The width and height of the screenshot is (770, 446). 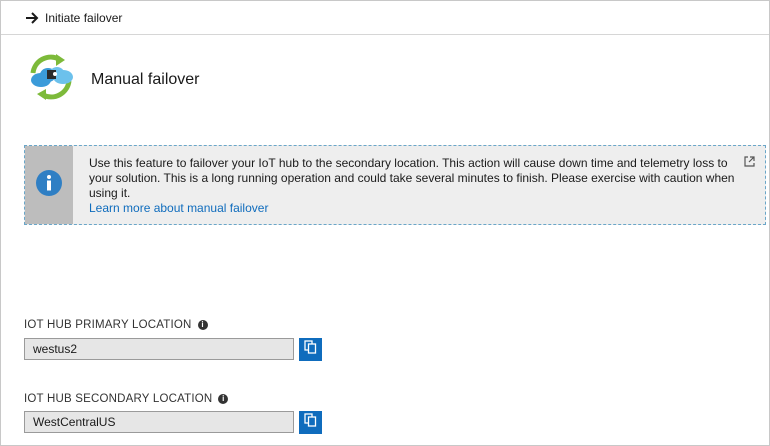 I want to click on primary-location-field: westus2, so click(x=159, y=349).